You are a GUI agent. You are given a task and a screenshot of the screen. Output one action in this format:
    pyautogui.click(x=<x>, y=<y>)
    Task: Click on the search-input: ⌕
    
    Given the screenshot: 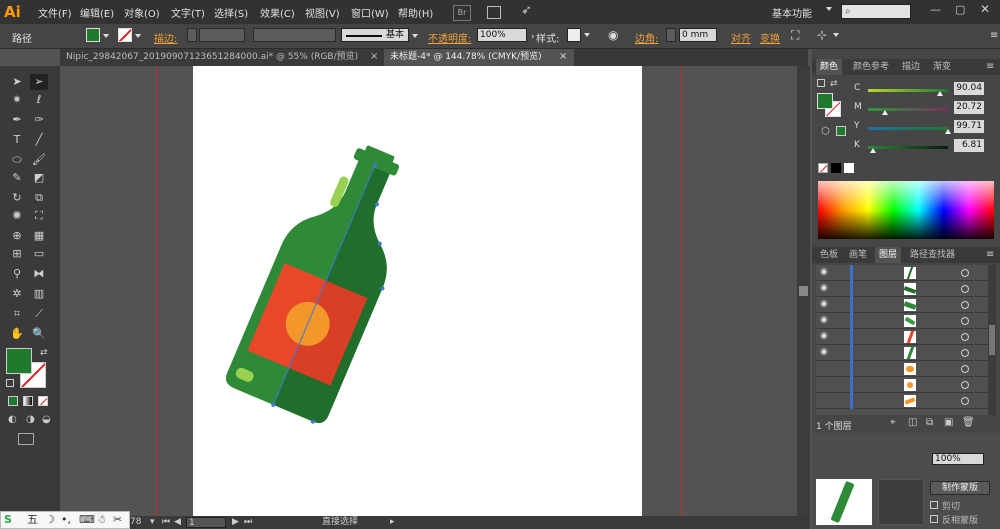 What is the action you would take?
    pyautogui.click(x=876, y=11)
    